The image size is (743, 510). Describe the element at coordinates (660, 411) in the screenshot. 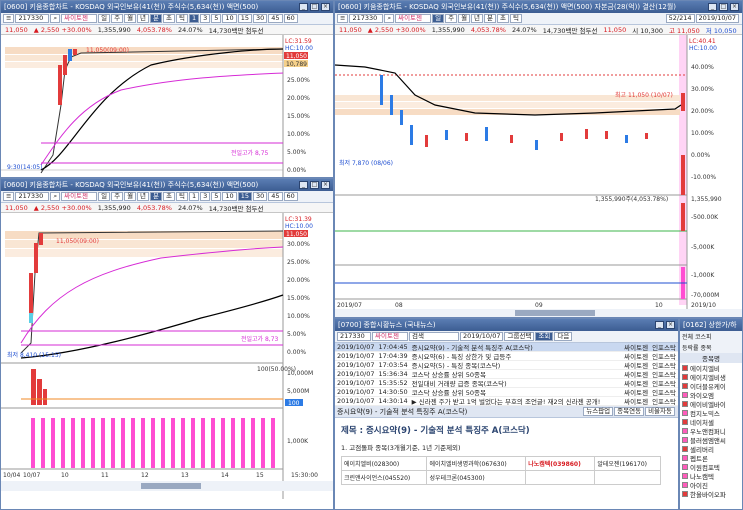

I see `ratio-auto-checkbox: 비율자동` at that location.